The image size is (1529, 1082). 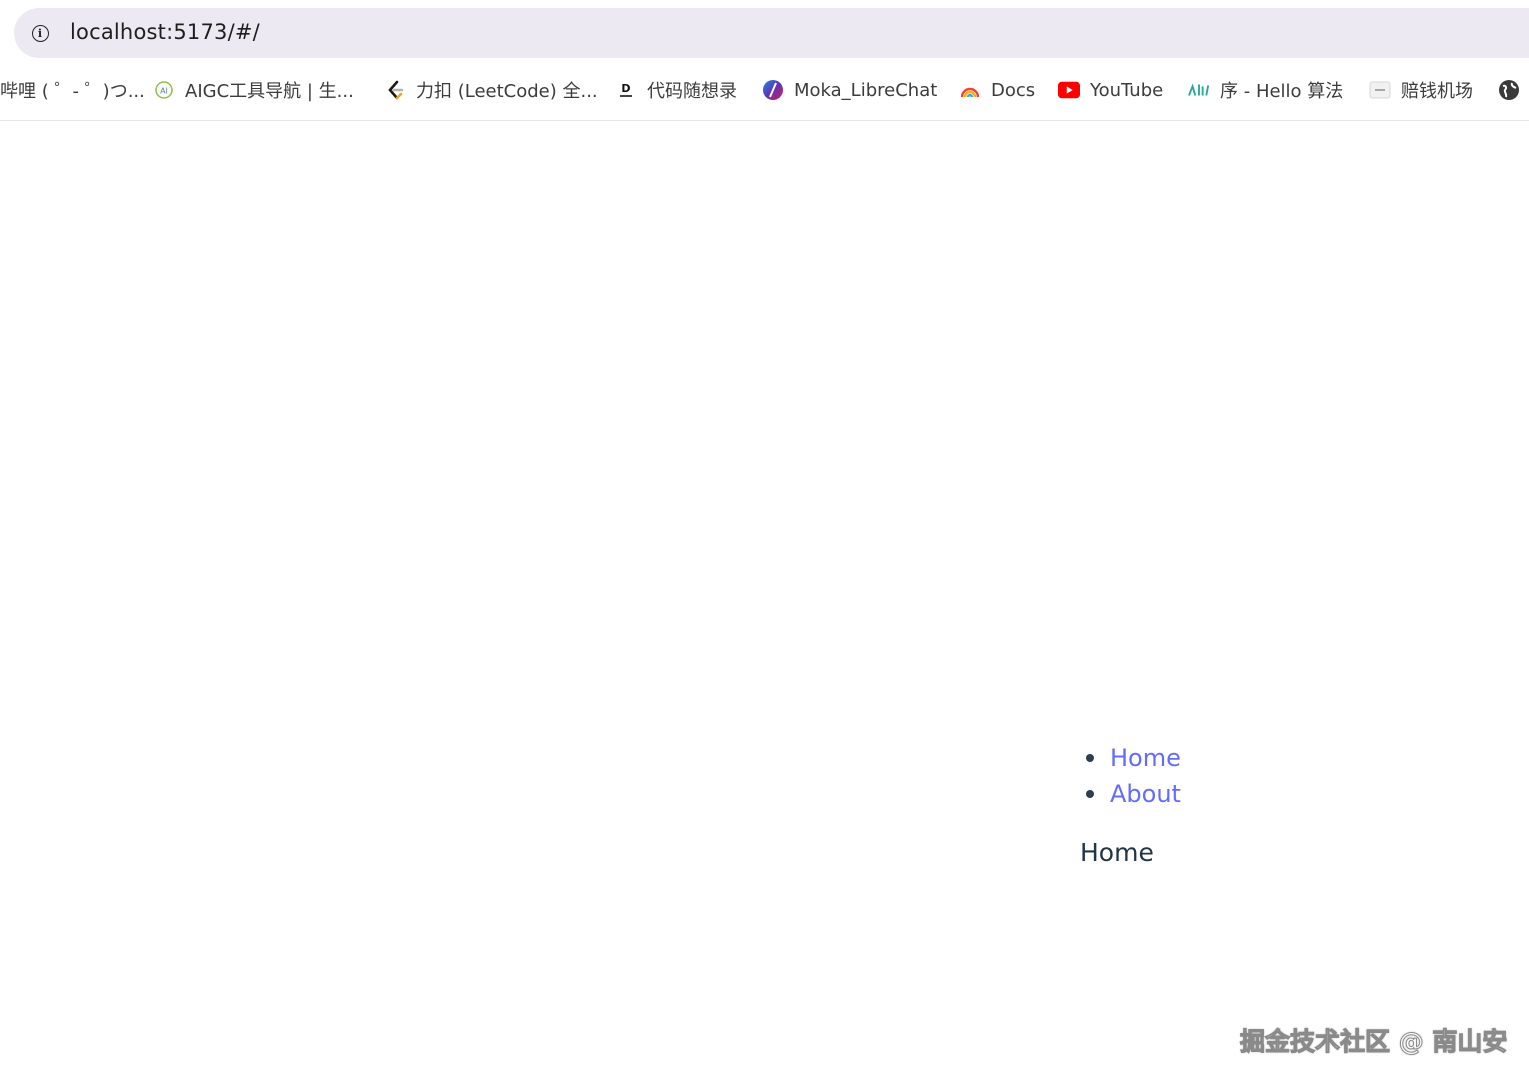 I want to click on bookmark-librechat: Moka_LibreChat, so click(x=849, y=90).